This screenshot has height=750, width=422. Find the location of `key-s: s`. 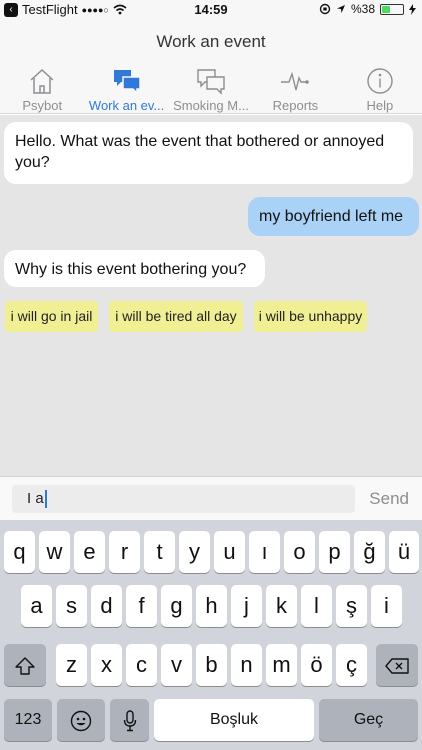

key-s: s is located at coordinates (71, 606).